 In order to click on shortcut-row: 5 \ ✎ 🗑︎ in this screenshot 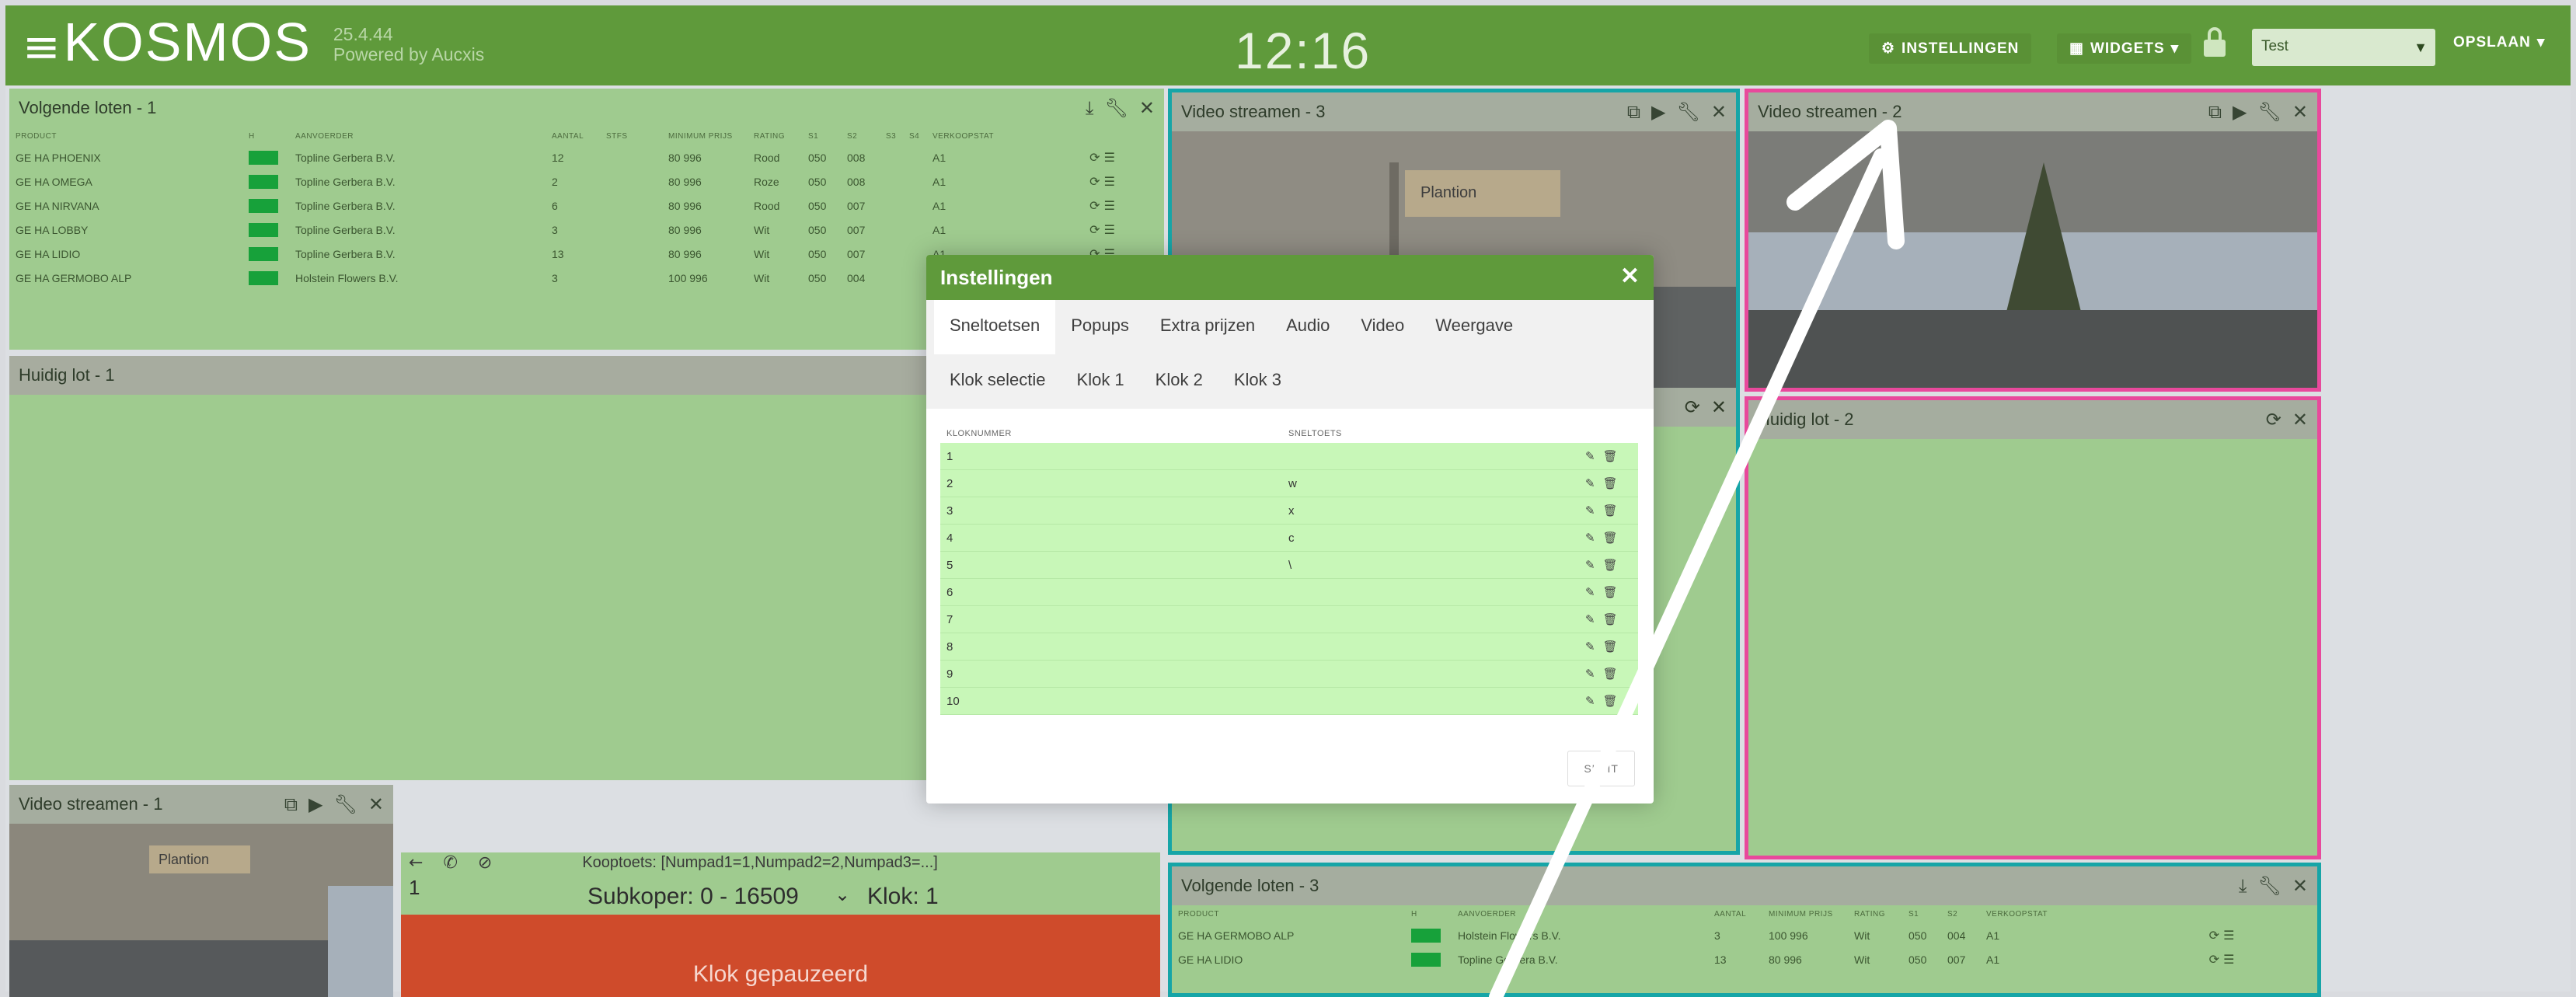, I will do `click(1289, 565)`.